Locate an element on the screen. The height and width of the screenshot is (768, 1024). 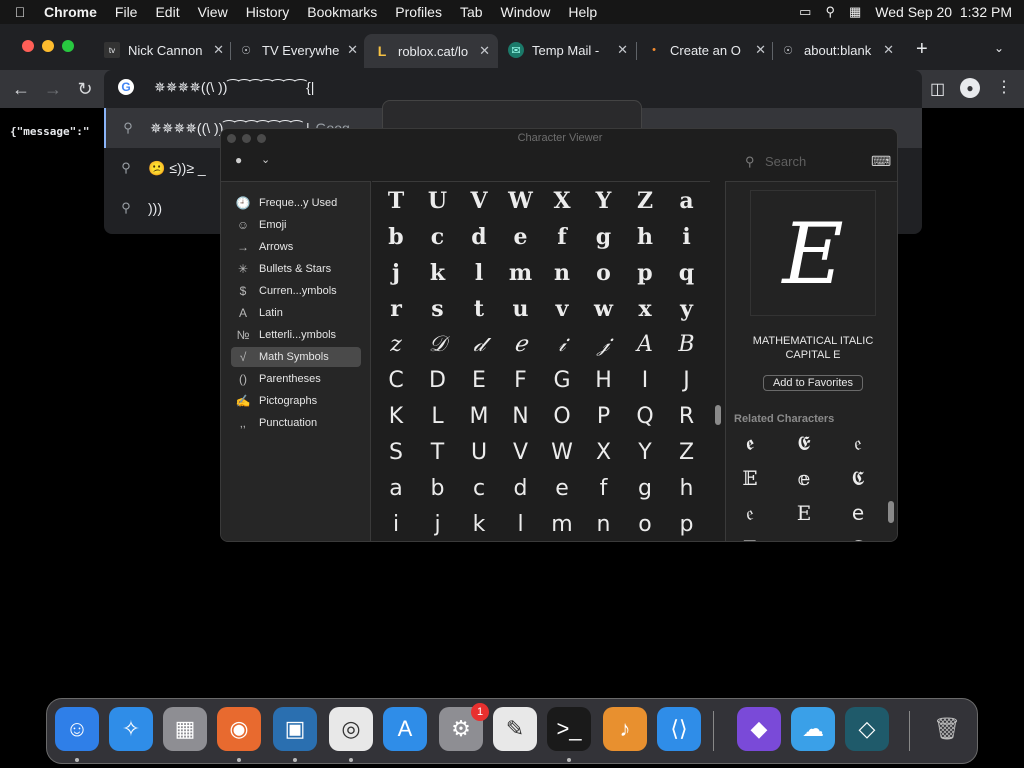
character-cell: w is located at coordinates (604, 309).